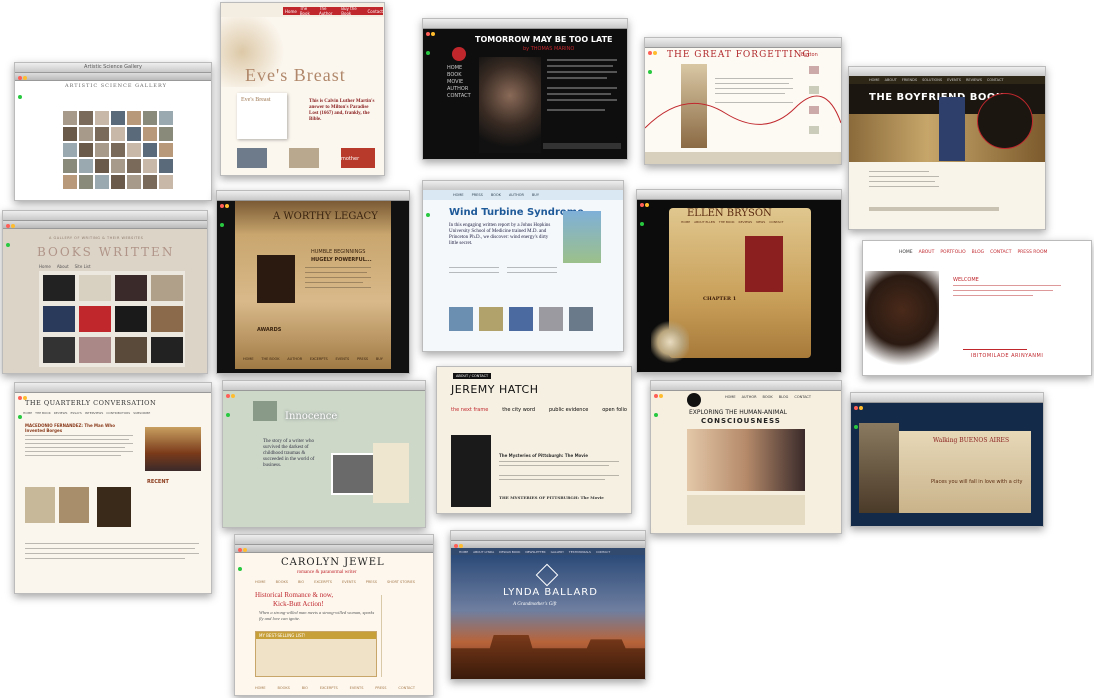  I want to click on nav-interviews: INTERVIEWS, so click(94, 413).